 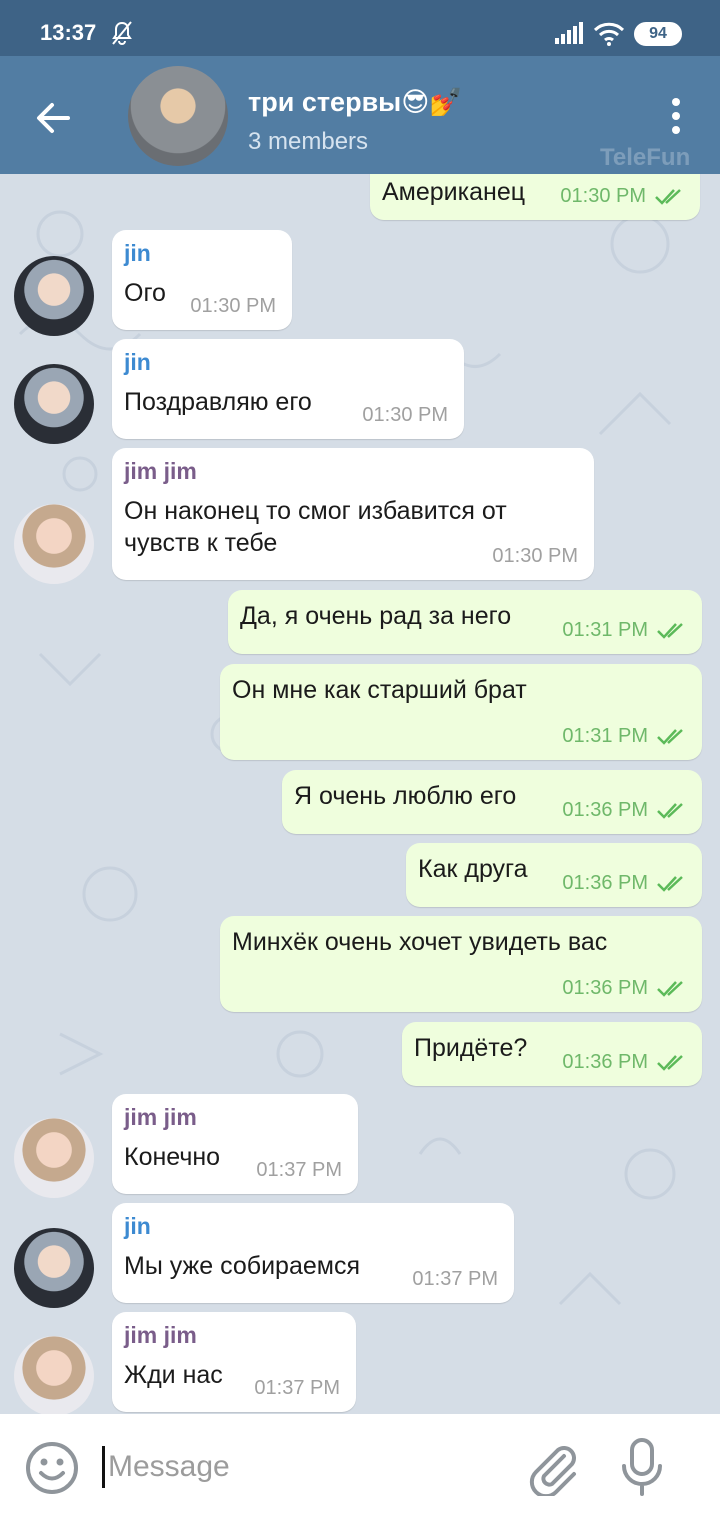 What do you see at coordinates (642, 1467) in the screenshot?
I see `microphone-icon` at bounding box center [642, 1467].